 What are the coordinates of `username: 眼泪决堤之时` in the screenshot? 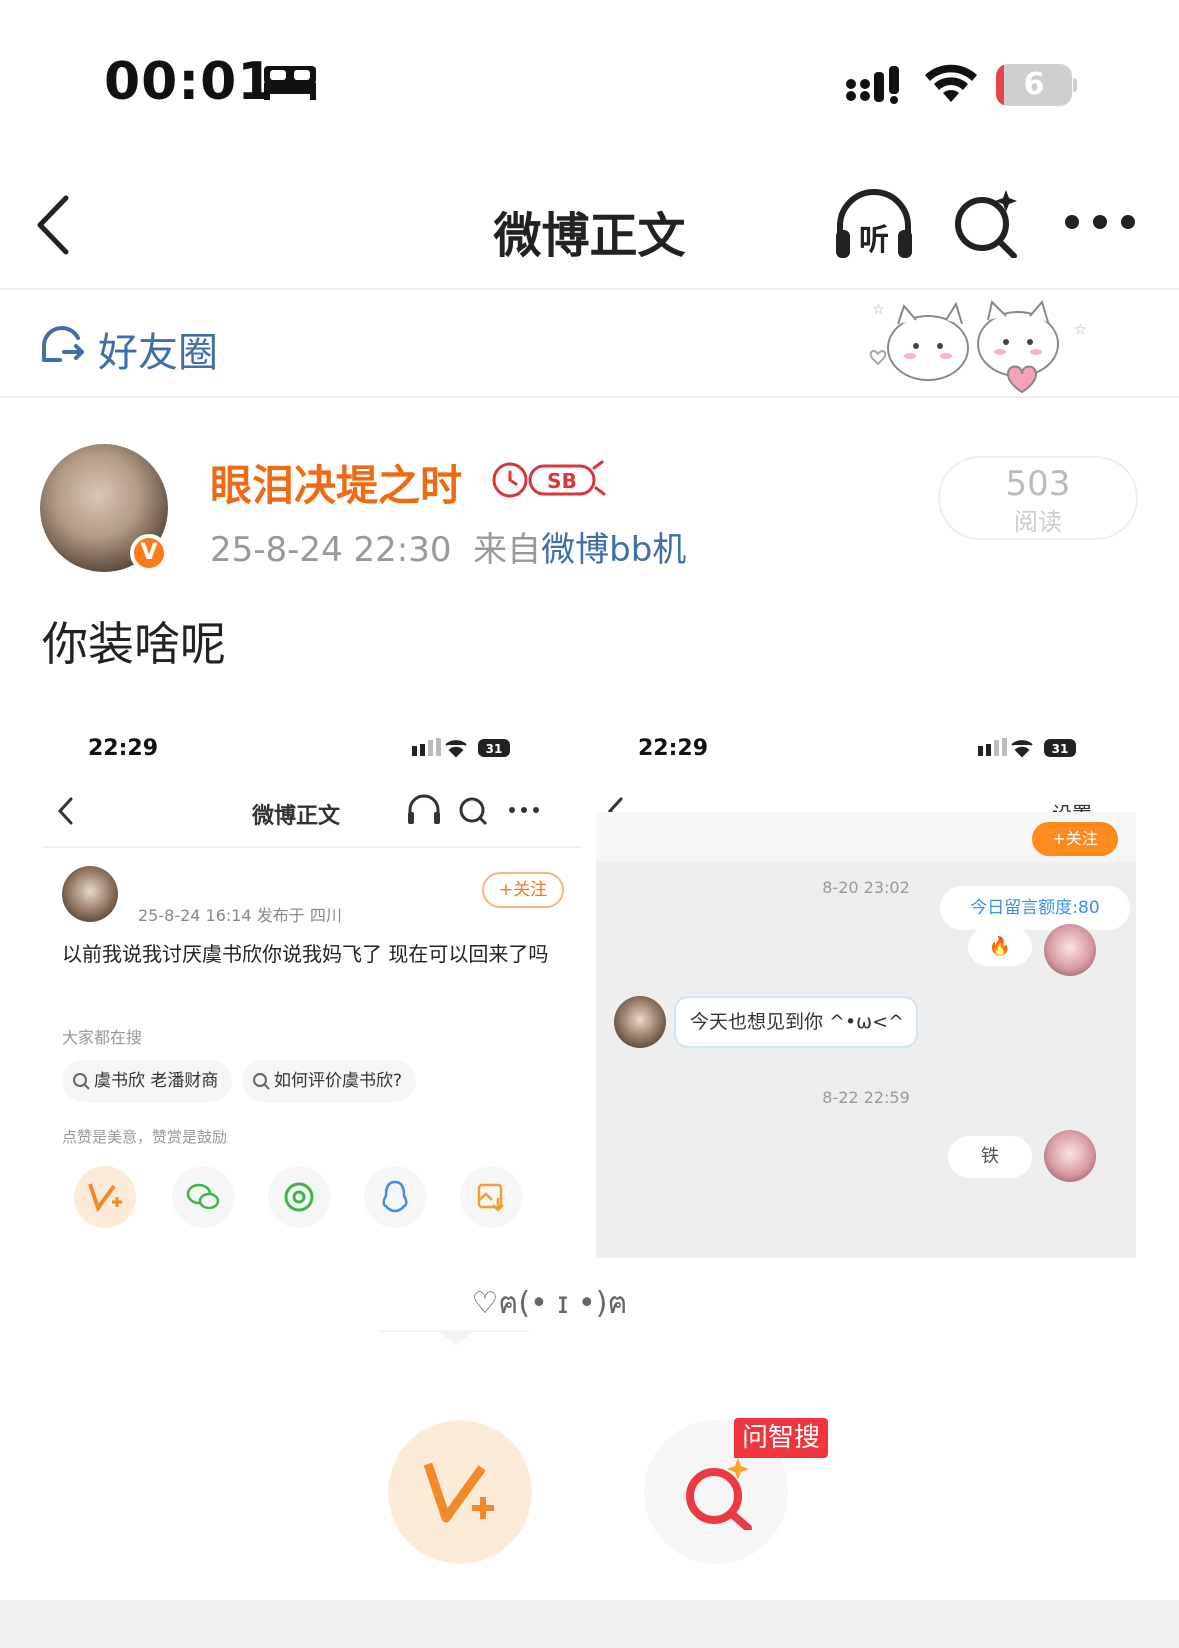 It's located at (336, 482).